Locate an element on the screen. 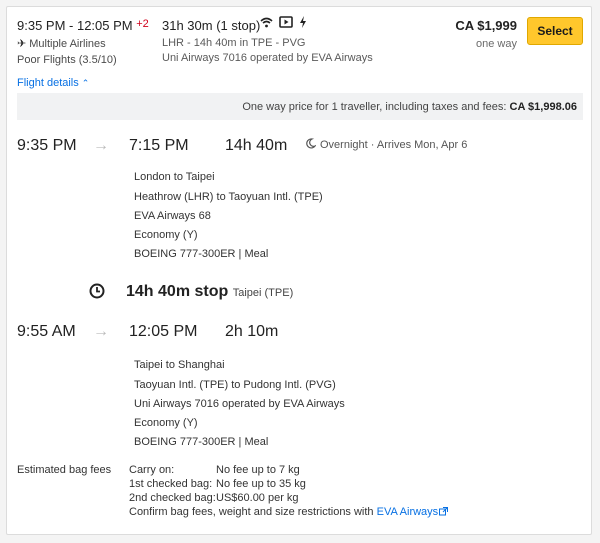 This screenshot has width=600, height=543. select-button: Select is located at coordinates (555, 31).